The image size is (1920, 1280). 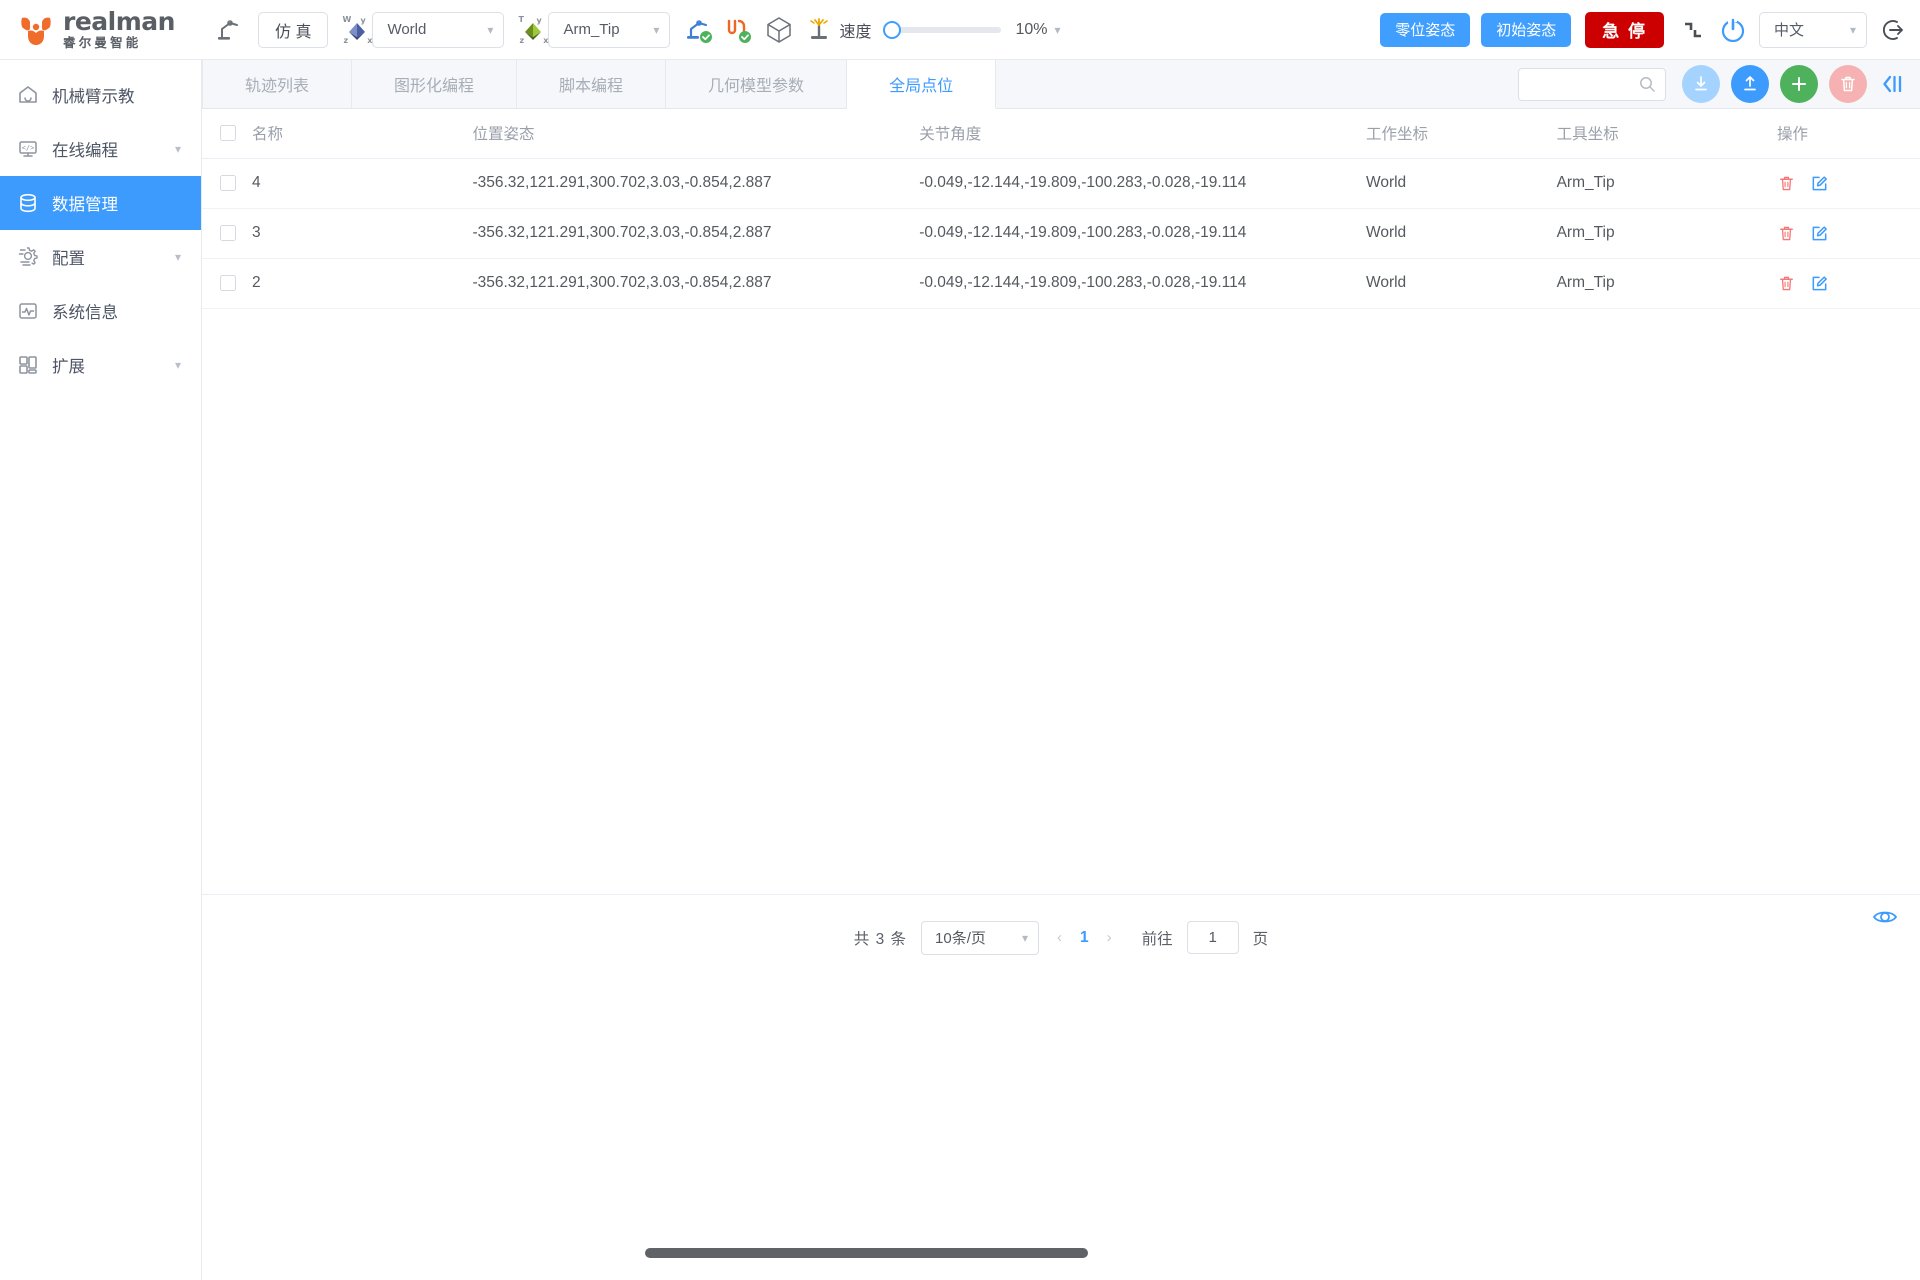 I want to click on upload-icon, so click(x=1750, y=83).